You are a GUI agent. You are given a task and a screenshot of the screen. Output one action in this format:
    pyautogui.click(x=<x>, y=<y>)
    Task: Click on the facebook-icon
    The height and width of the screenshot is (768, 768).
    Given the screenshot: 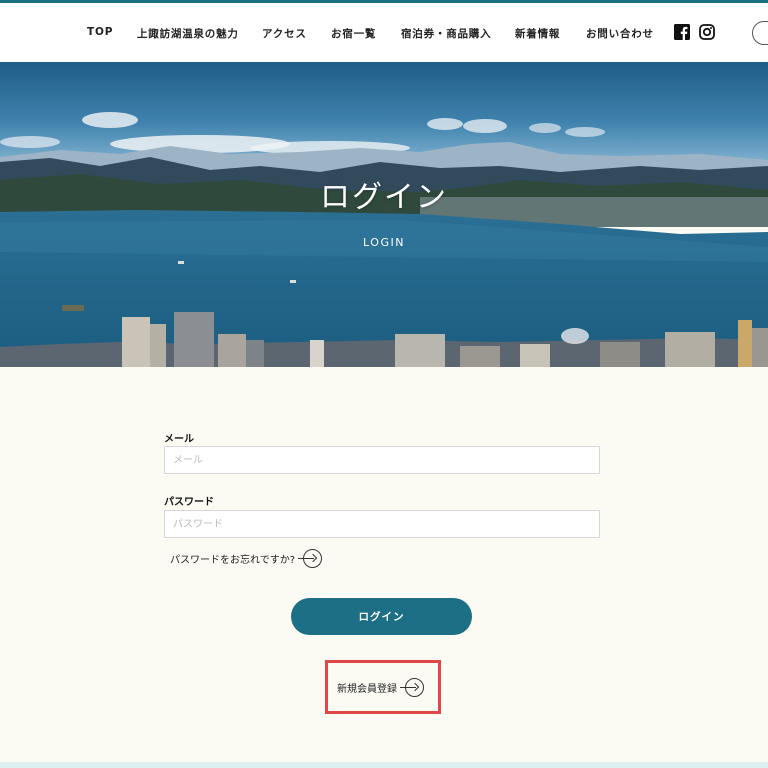 What is the action you would take?
    pyautogui.click(x=682, y=32)
    